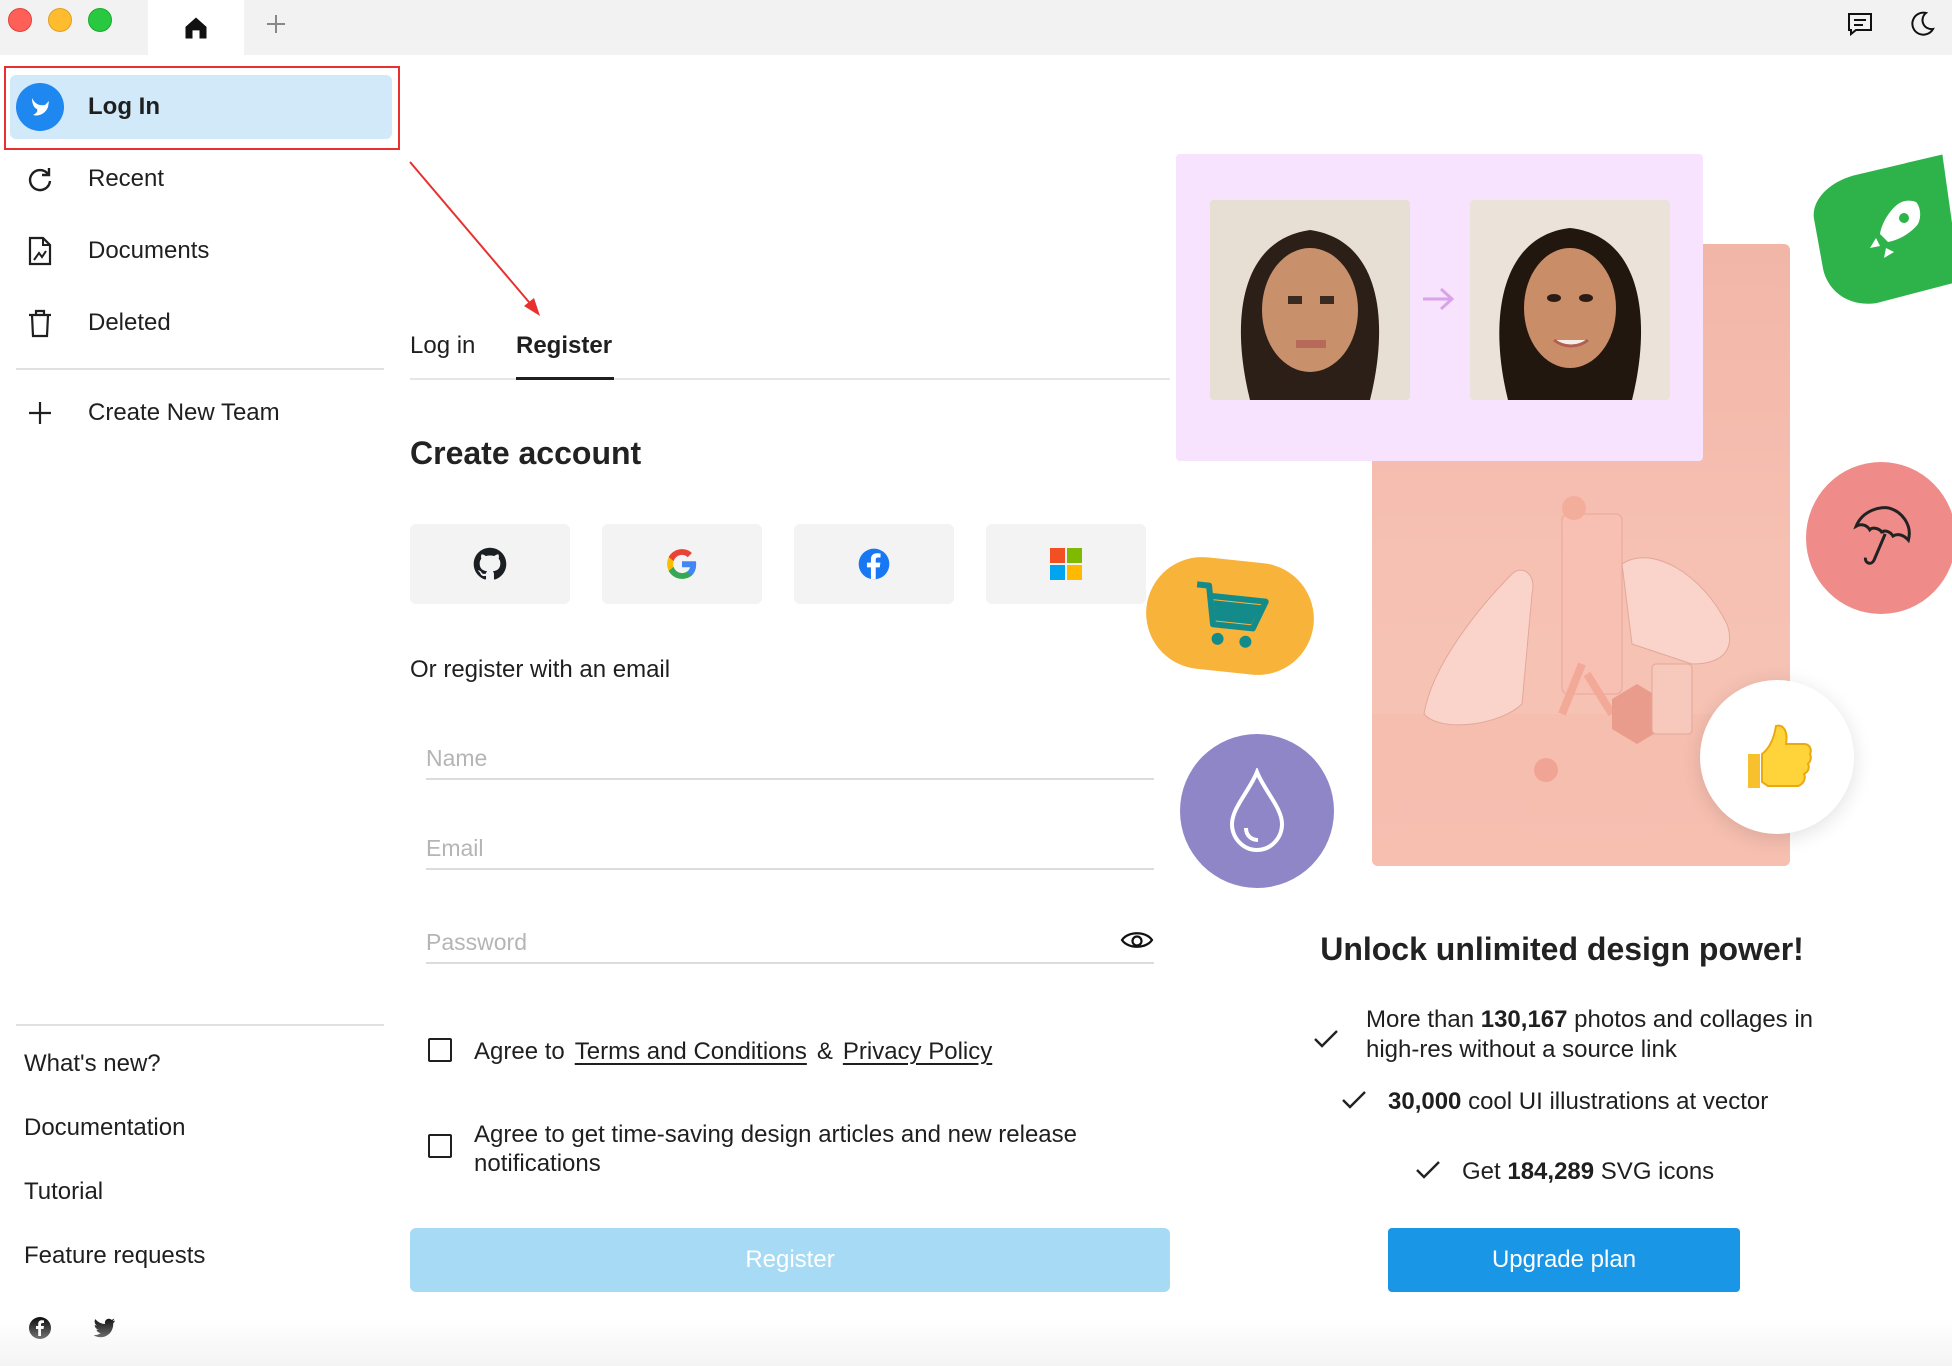  Describe the element at coordinates (540, 669) in the screenshot. I see `or-register-email-text: Or register with an email` at that location.